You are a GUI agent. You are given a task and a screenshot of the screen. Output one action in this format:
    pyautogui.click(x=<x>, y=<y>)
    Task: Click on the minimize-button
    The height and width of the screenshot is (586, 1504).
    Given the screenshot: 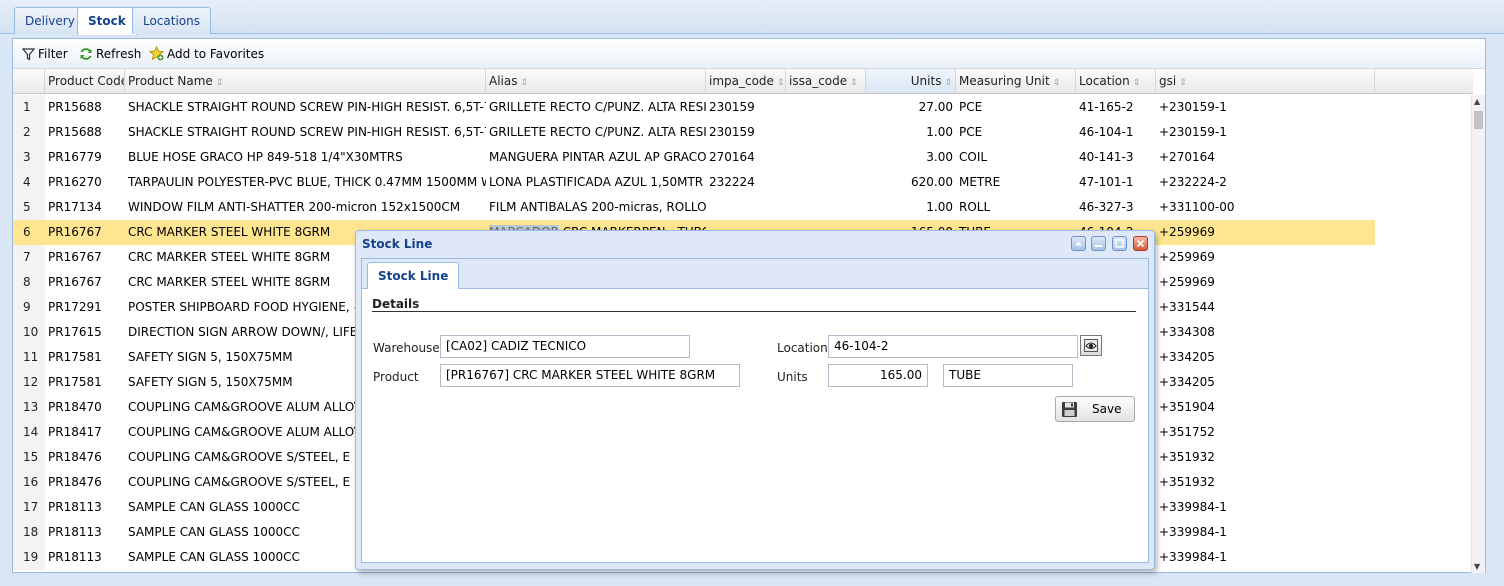 What is the action you would take?
    pyautogui.click(x=1099, y=243)
    